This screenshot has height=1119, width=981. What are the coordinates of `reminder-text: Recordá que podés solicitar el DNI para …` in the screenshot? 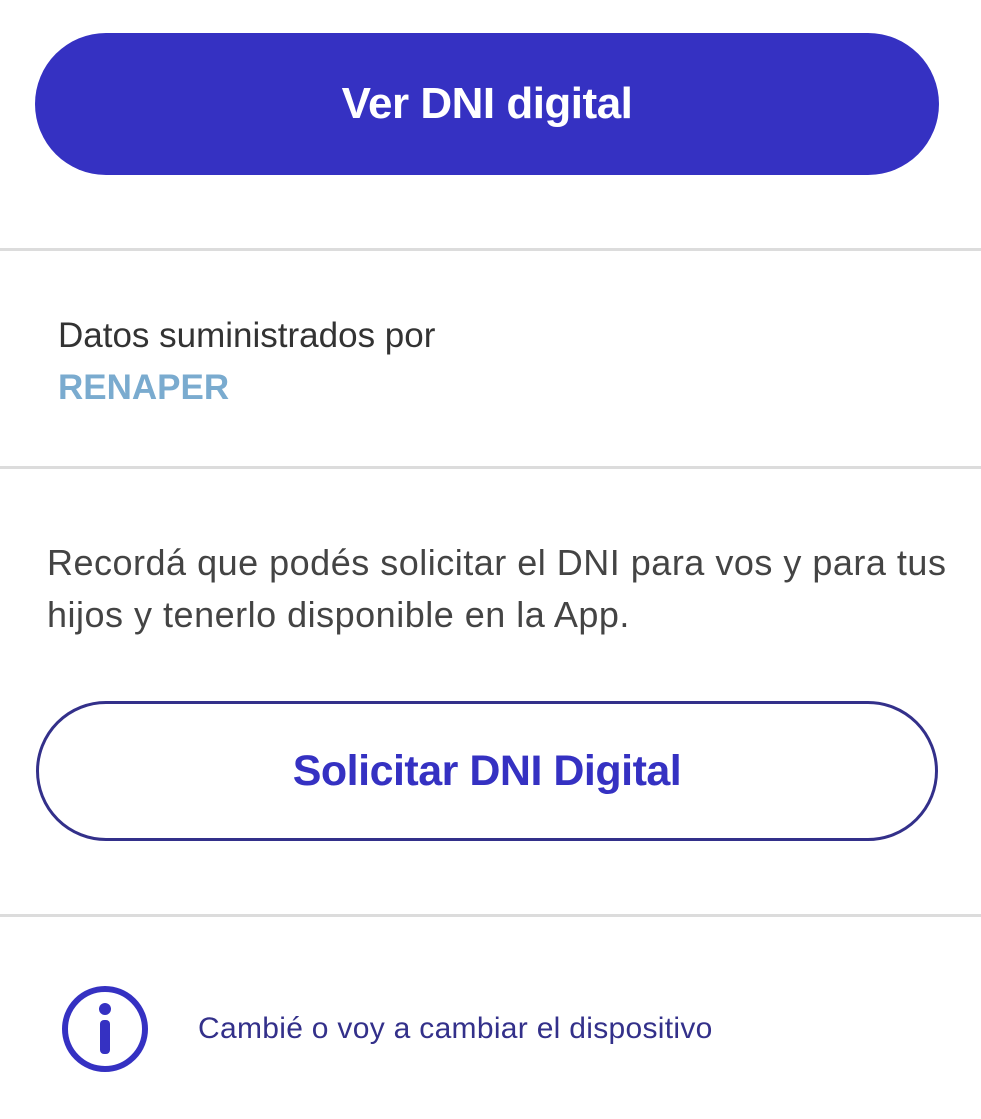 It's located at (497, 588).